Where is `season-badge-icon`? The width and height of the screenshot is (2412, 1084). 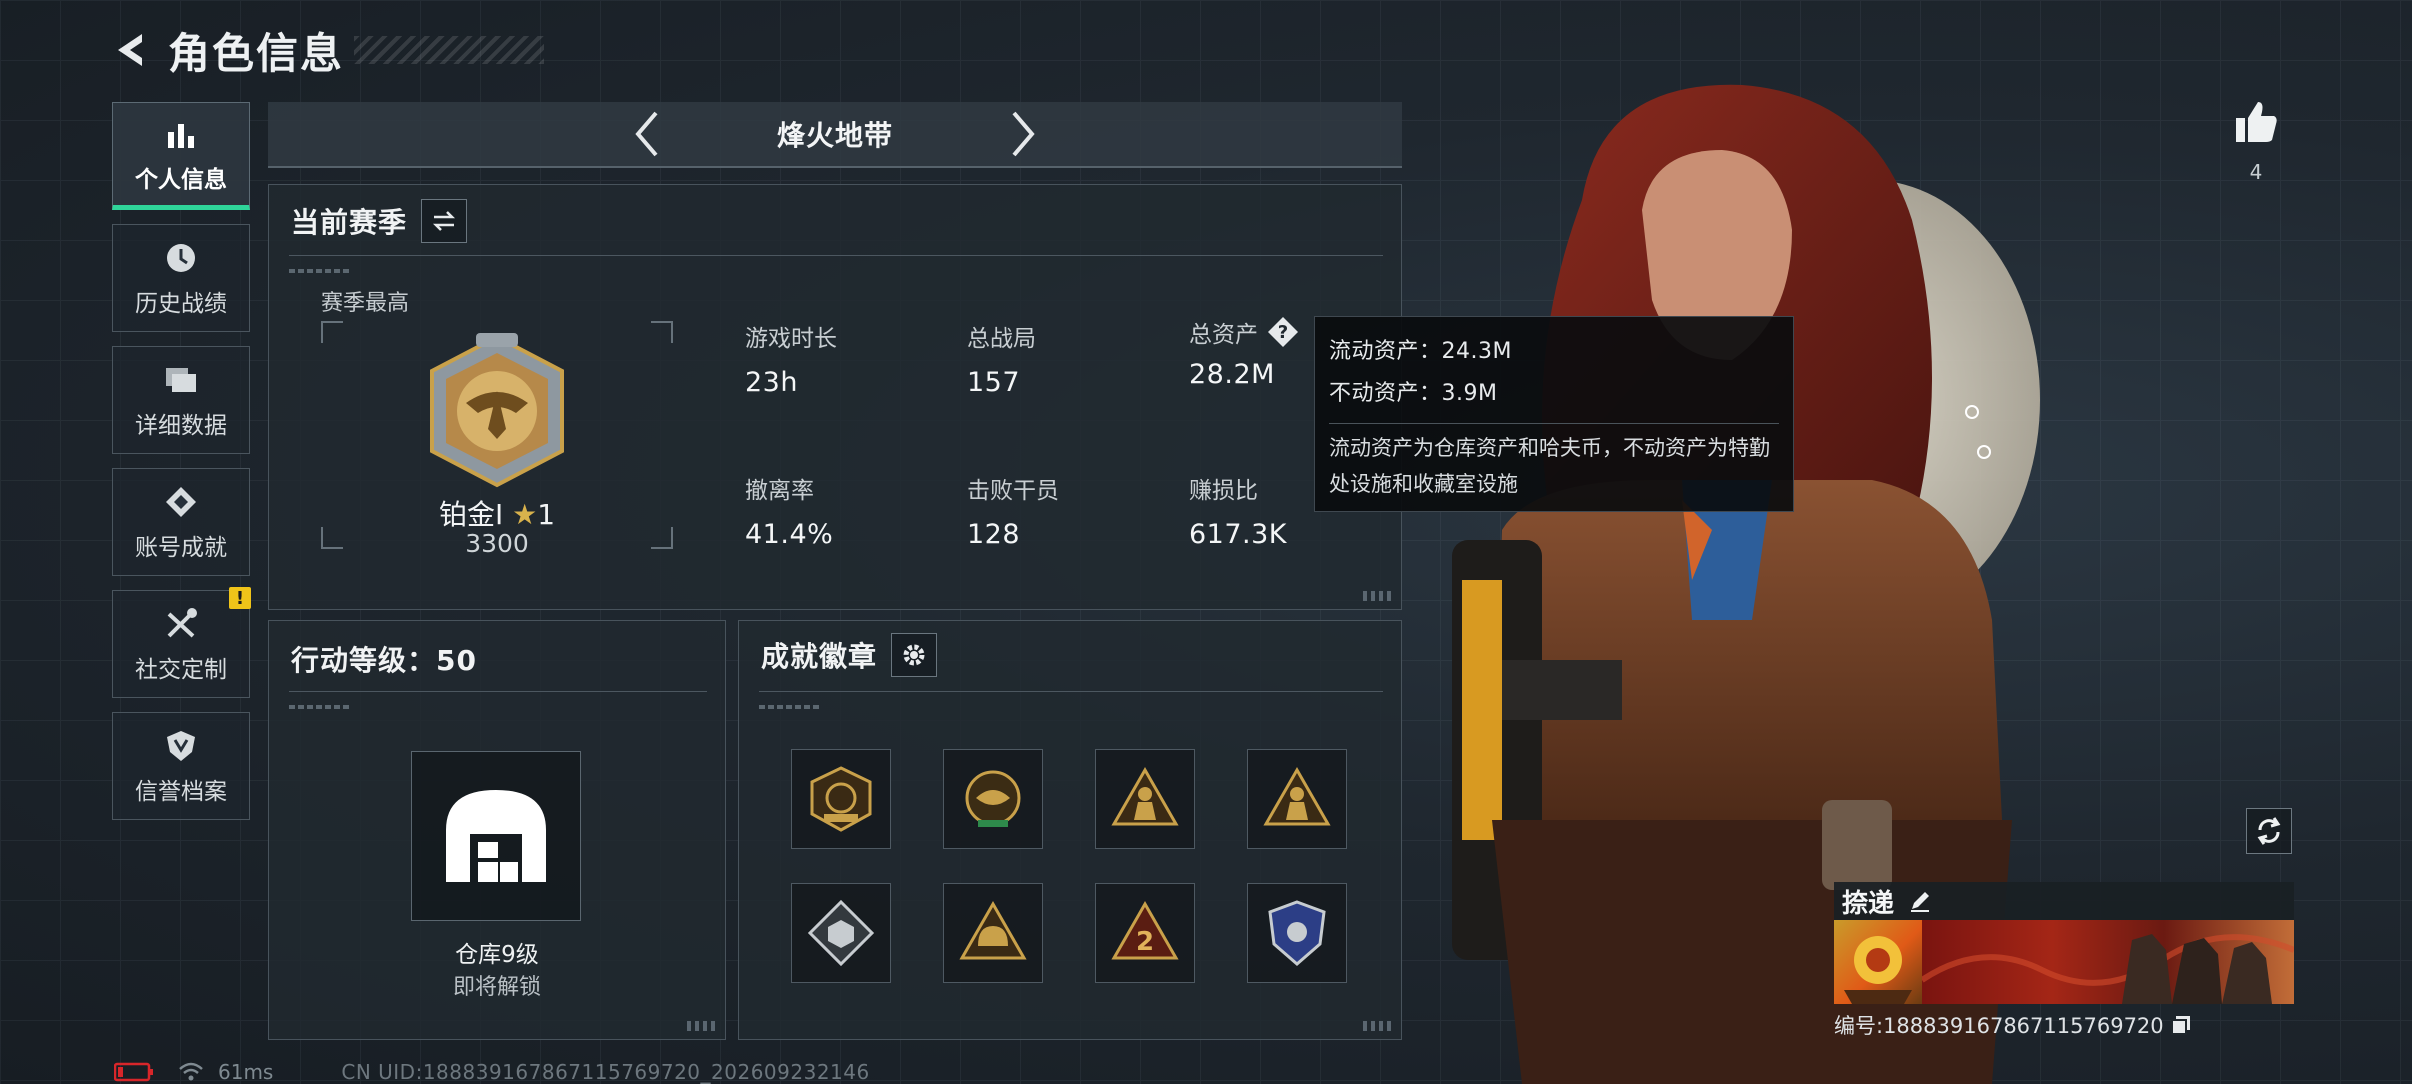
season-badge-icon is located at coordinates (841, 799).